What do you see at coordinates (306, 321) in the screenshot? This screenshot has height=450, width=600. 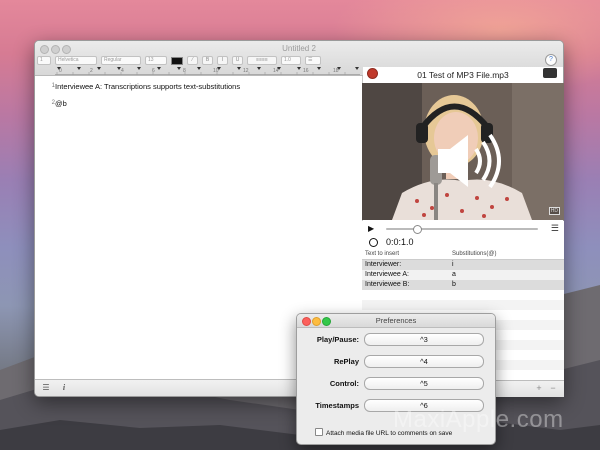 I see `prefs-close-button` at bounding box center [306, 321].